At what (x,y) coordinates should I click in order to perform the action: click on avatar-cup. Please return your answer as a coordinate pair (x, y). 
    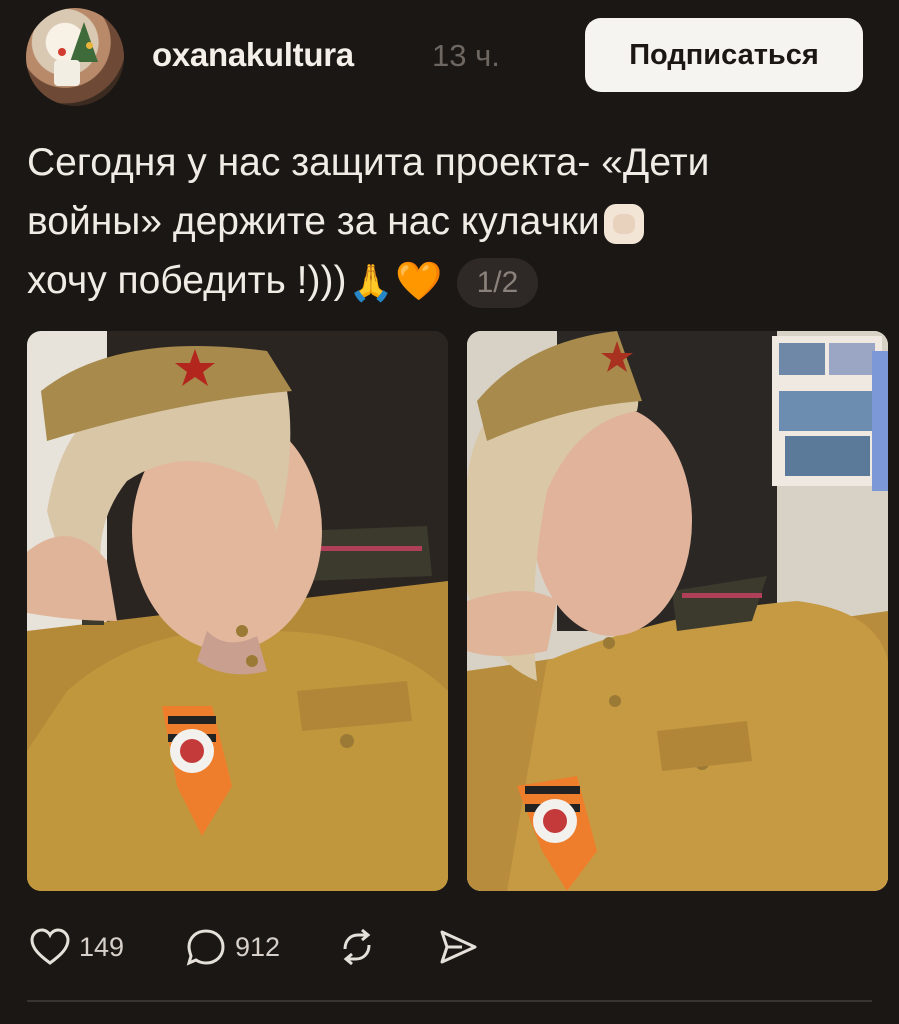
    Looking at the image, I should click on (67, 73).